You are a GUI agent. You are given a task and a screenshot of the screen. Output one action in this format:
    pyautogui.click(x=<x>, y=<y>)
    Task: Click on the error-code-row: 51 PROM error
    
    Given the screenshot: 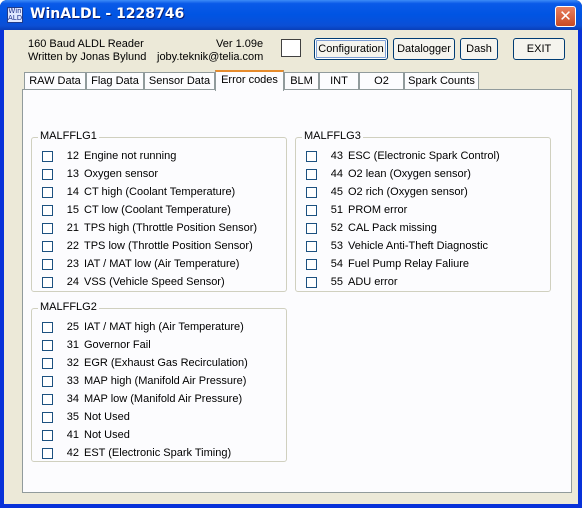 What is the action you would take?
    pyautogui.click(x=356, y=211)
    